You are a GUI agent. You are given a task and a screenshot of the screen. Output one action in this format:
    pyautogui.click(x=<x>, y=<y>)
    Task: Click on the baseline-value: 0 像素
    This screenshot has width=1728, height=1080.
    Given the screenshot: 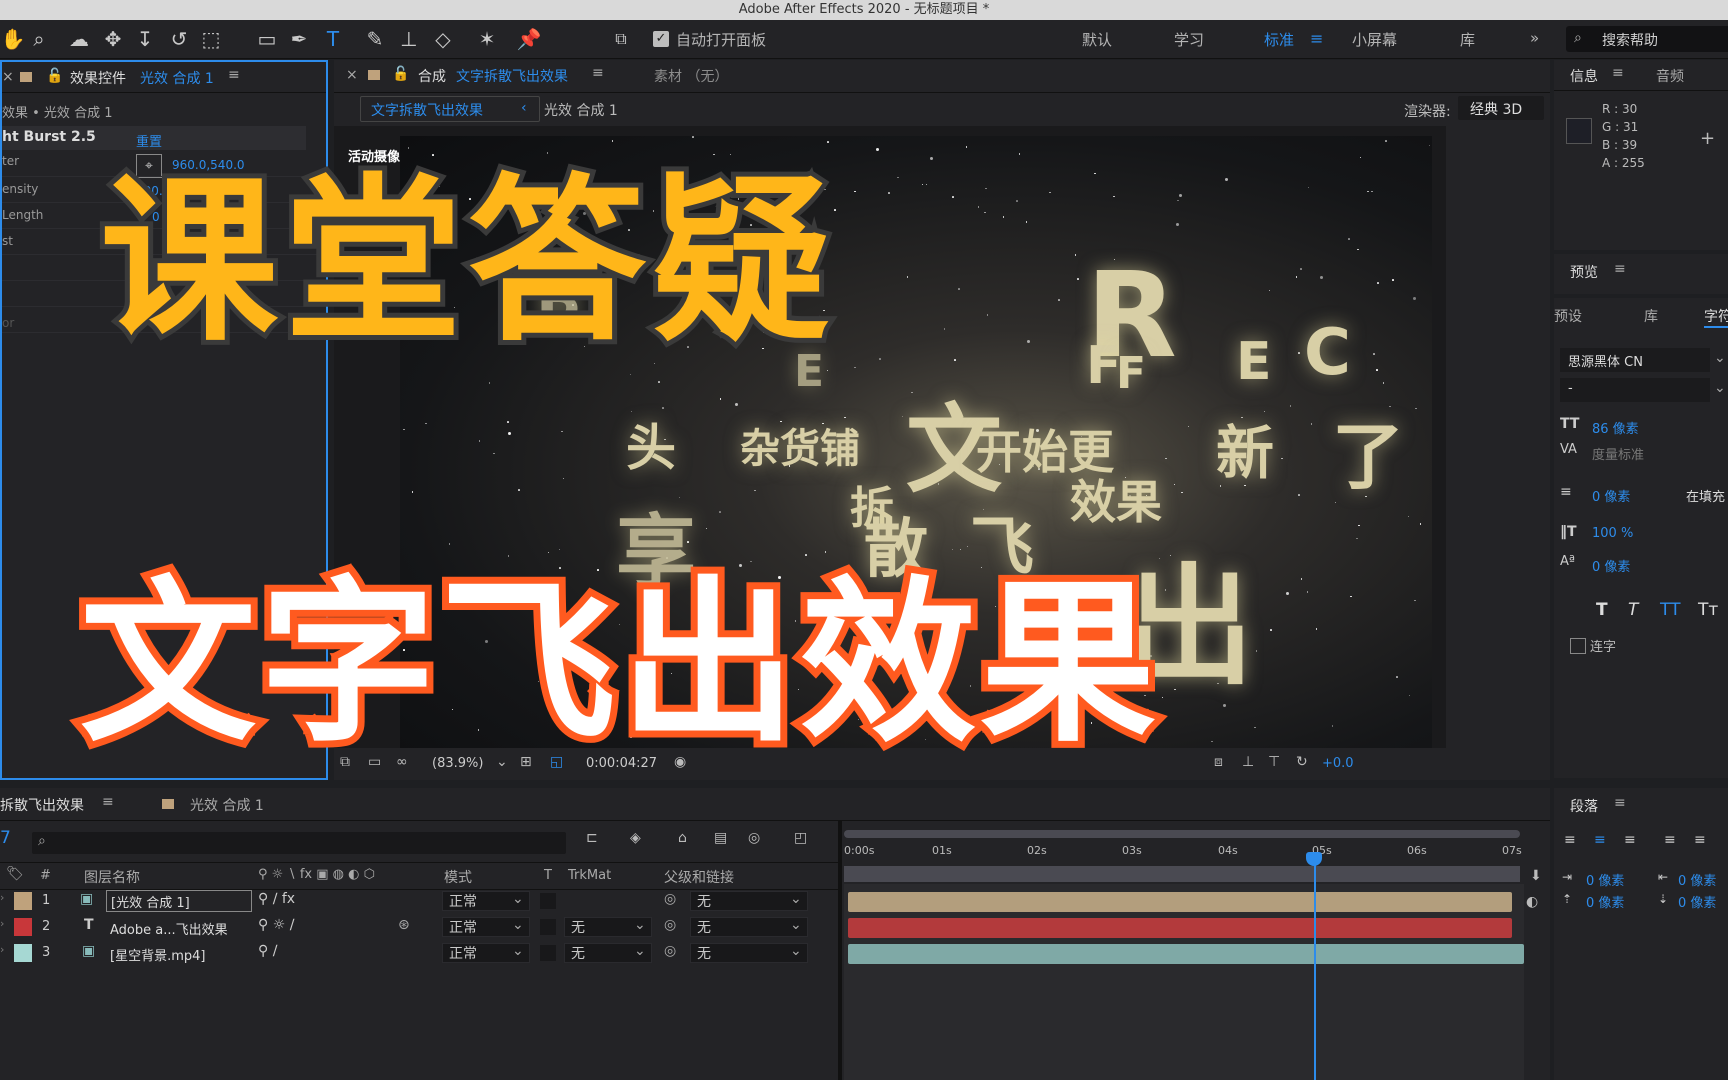 What is the action you would take?
    pyautogui.click(x=1611, y=565)
    